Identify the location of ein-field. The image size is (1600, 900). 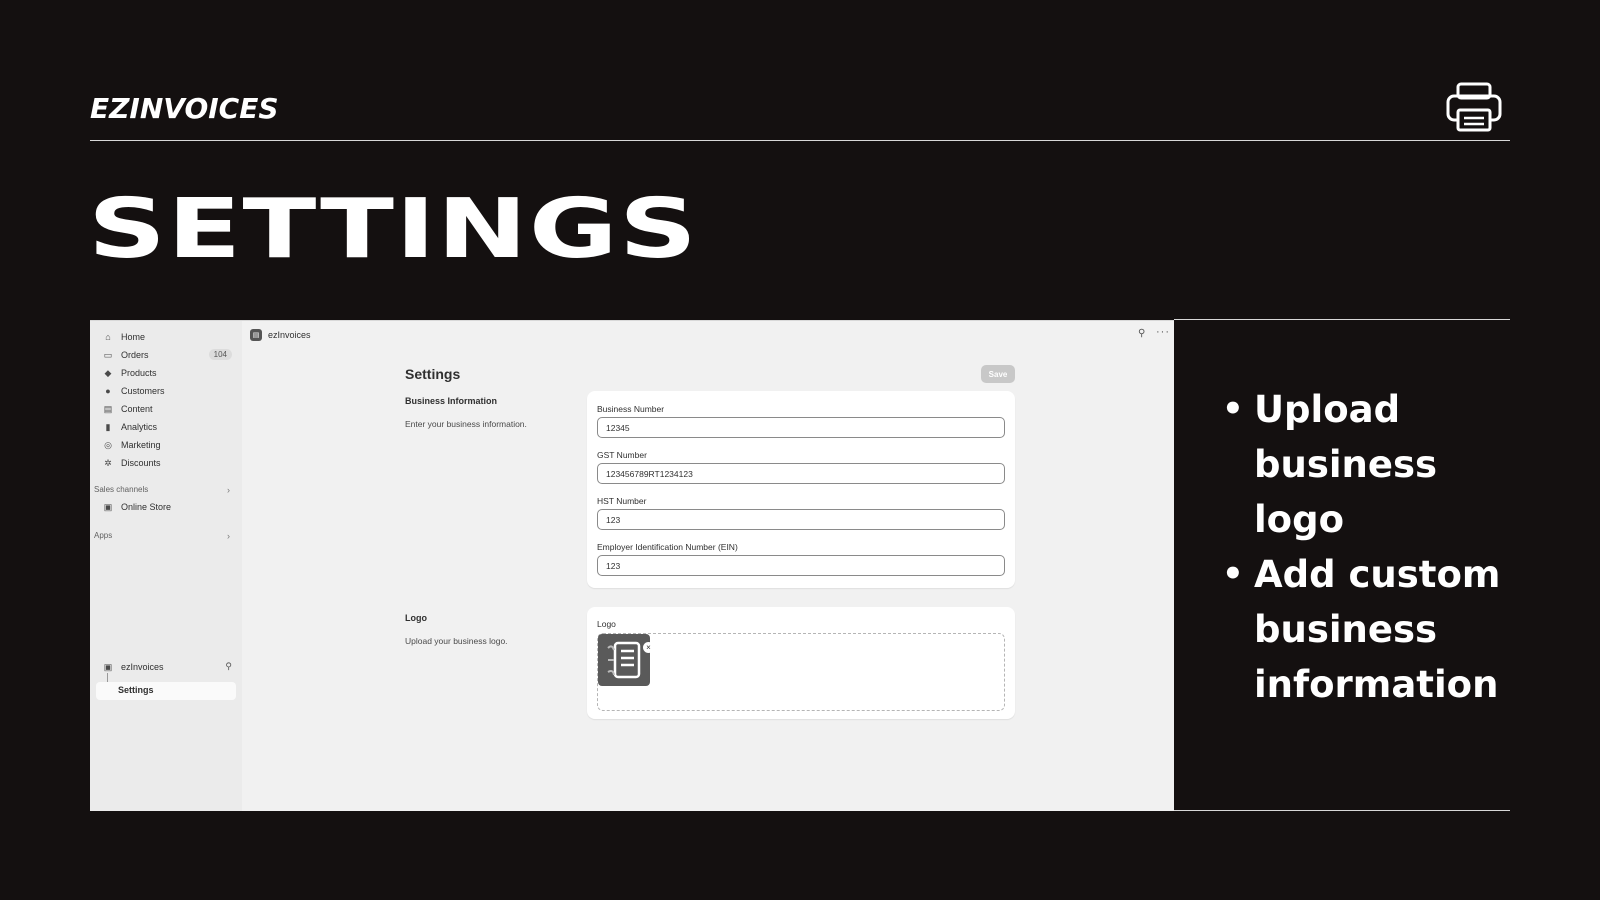
(801, 565).